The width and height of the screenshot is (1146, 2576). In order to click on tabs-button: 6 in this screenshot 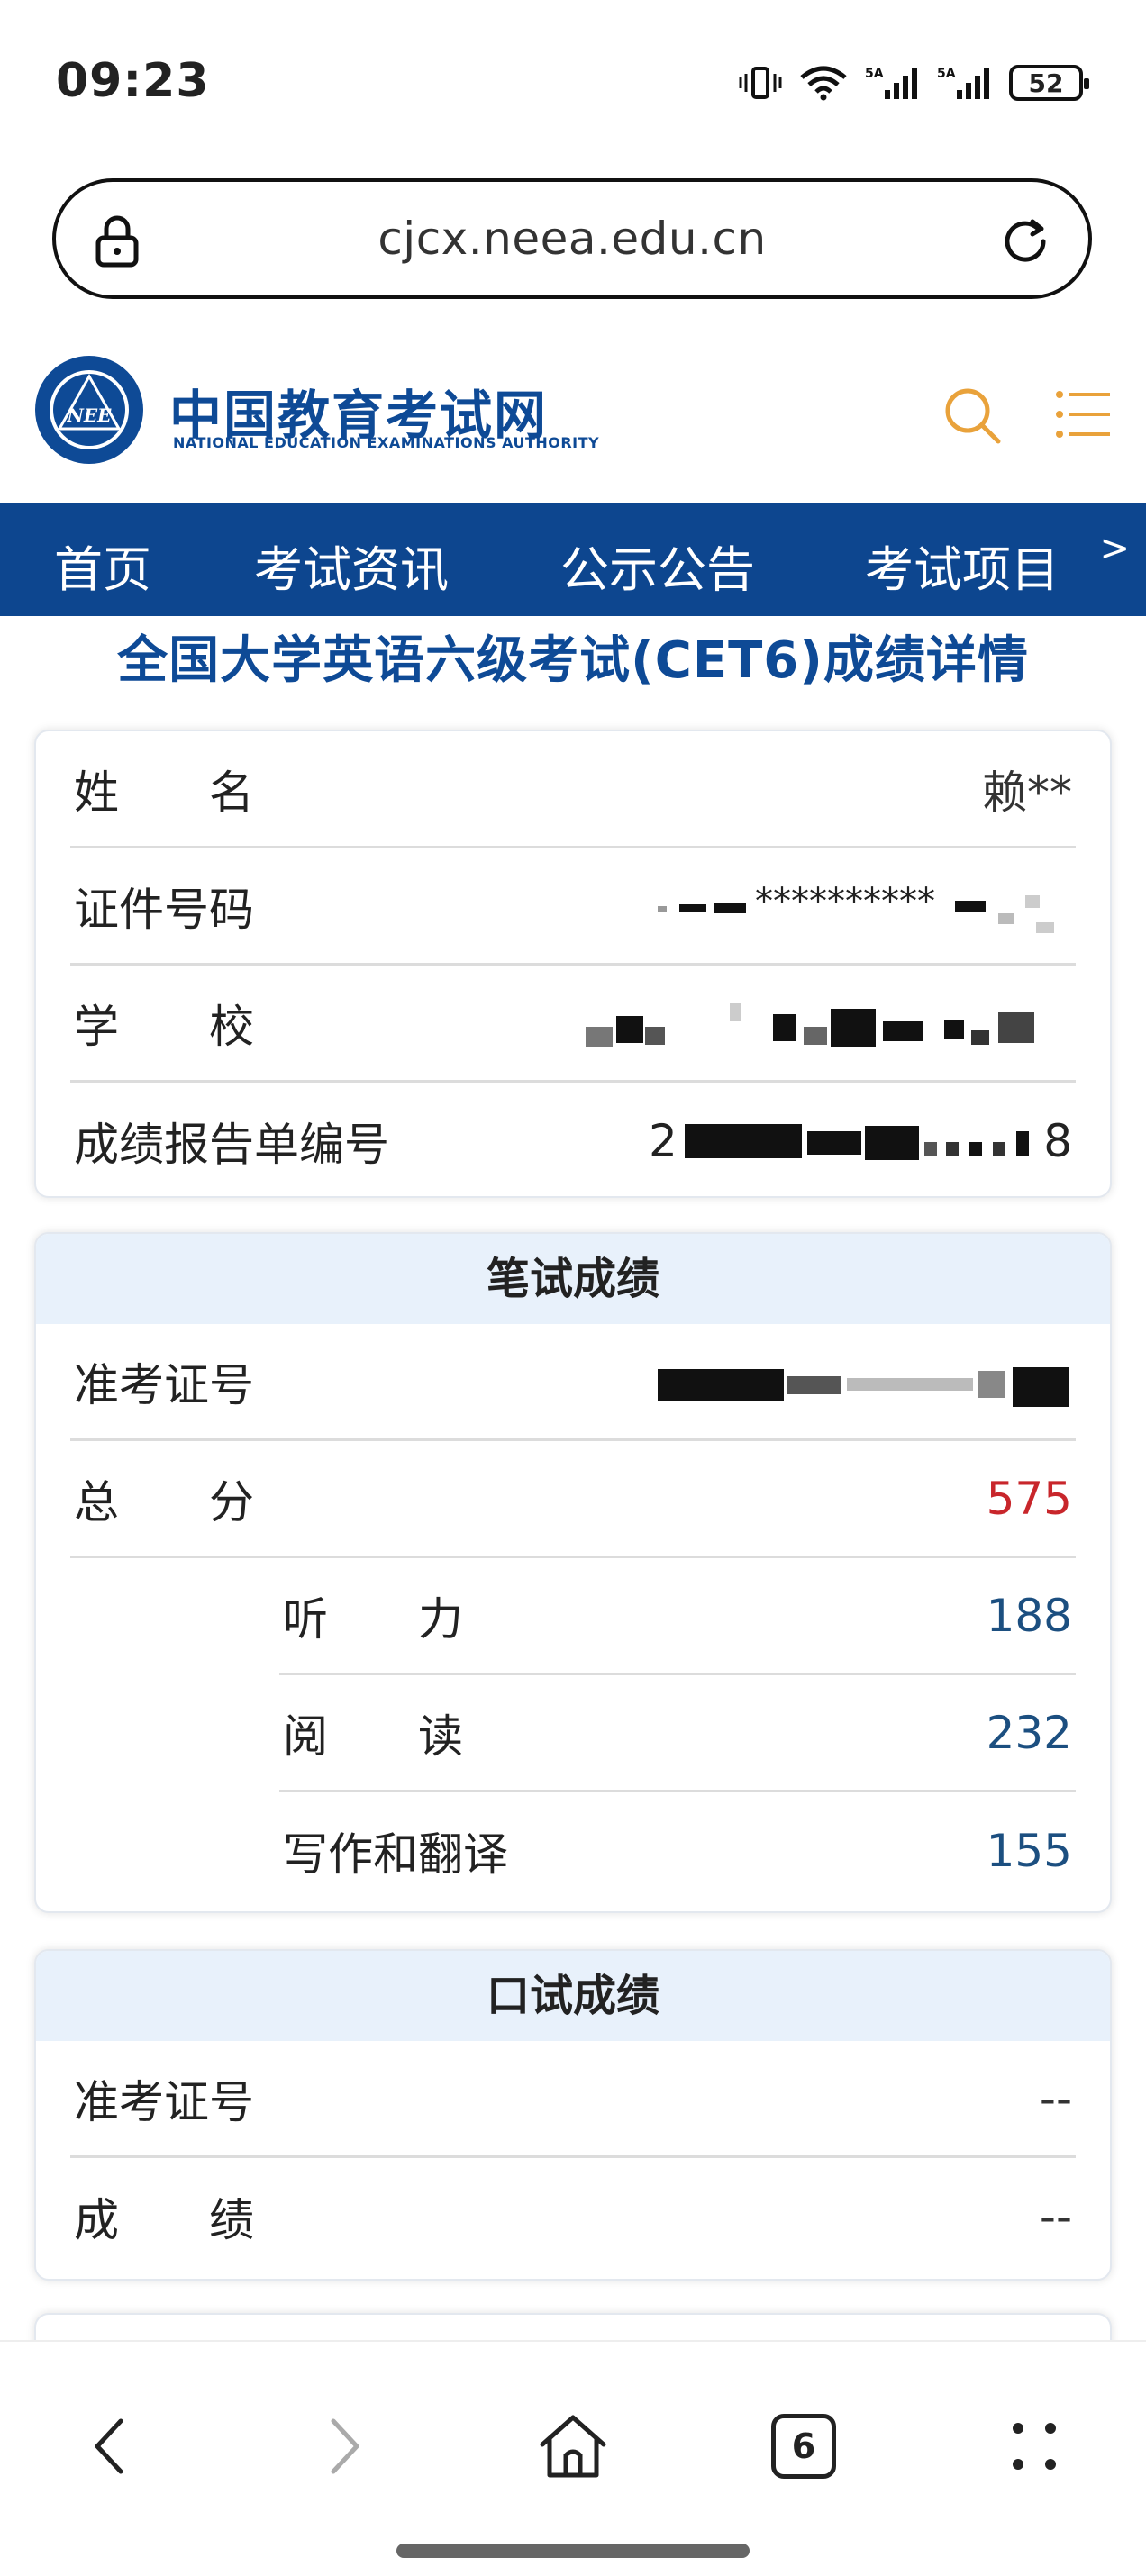, I will do `click(803, 2446)`.